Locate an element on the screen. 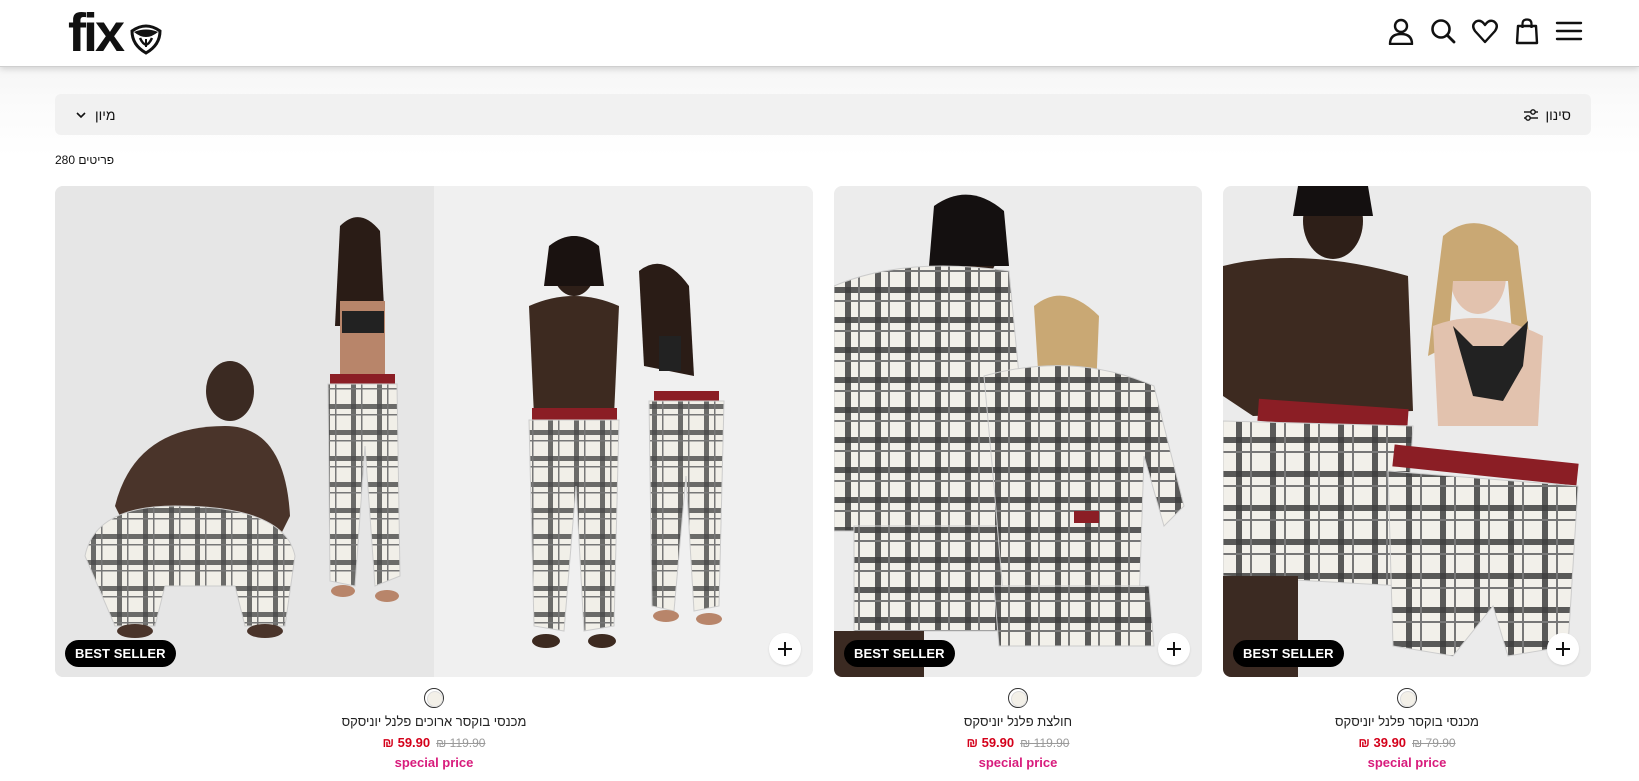  sort-button: מיון is located at coordinates (95, 114).